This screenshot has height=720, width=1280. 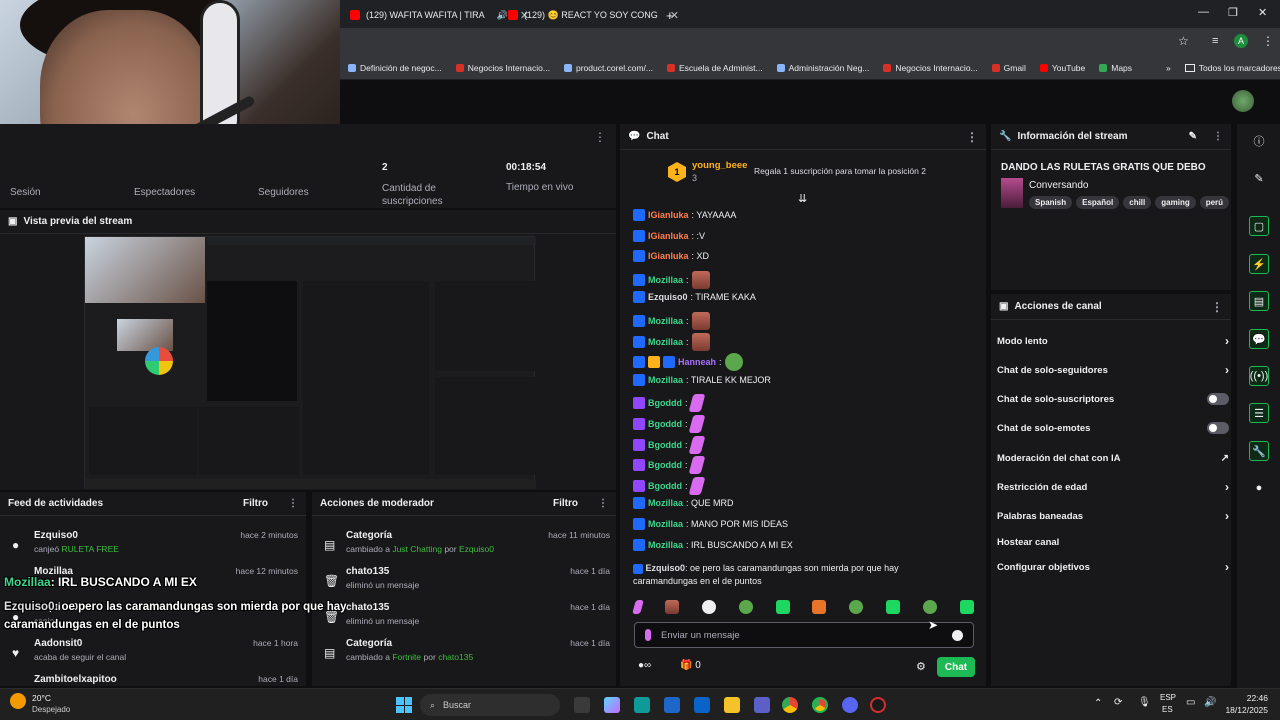 What do you see at coordinates (668, 297) in the screenshot?
I see `chat-username: Ezquiso0` at bounding box center [668, 297].